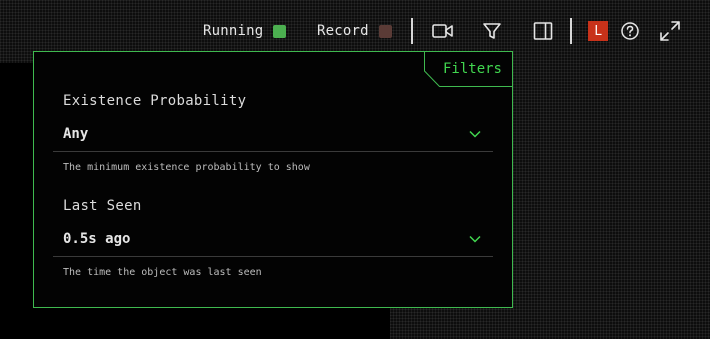 This screenshot has width=710, height=339. I want to click on running-status: Running, so click(245, 31).